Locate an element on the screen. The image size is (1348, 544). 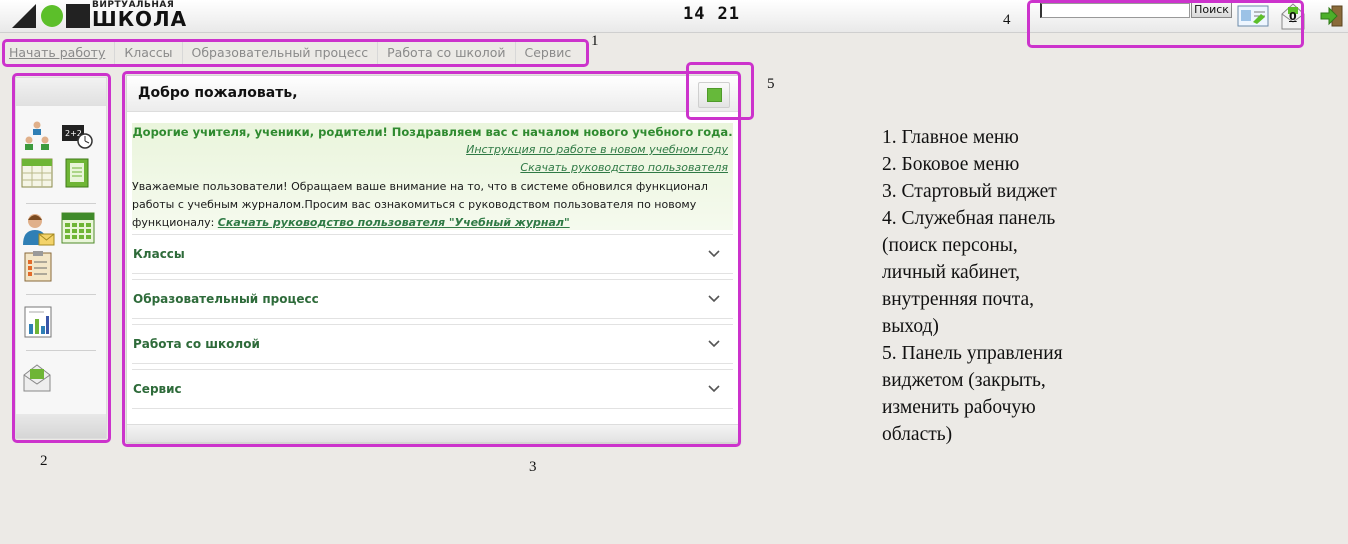
clock-hours: 14 is located at coordinates (694, 14).